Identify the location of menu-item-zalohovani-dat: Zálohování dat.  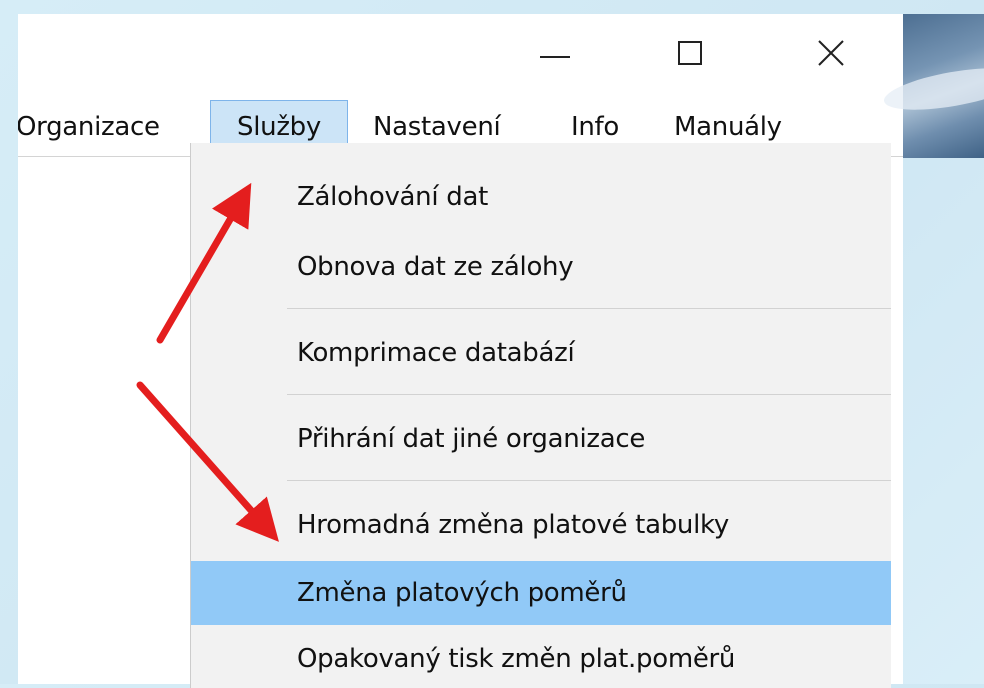
(541, 197).